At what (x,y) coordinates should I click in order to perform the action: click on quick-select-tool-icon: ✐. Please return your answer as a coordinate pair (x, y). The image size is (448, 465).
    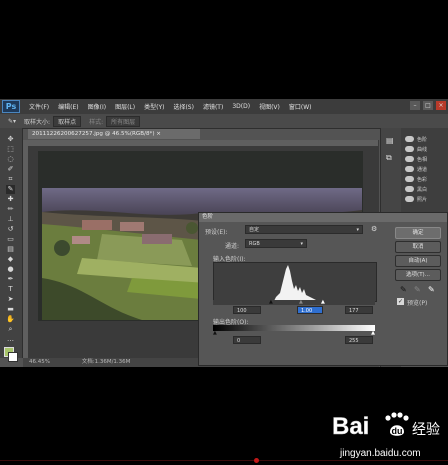
    Looking at the image, I should click on (10, 169).